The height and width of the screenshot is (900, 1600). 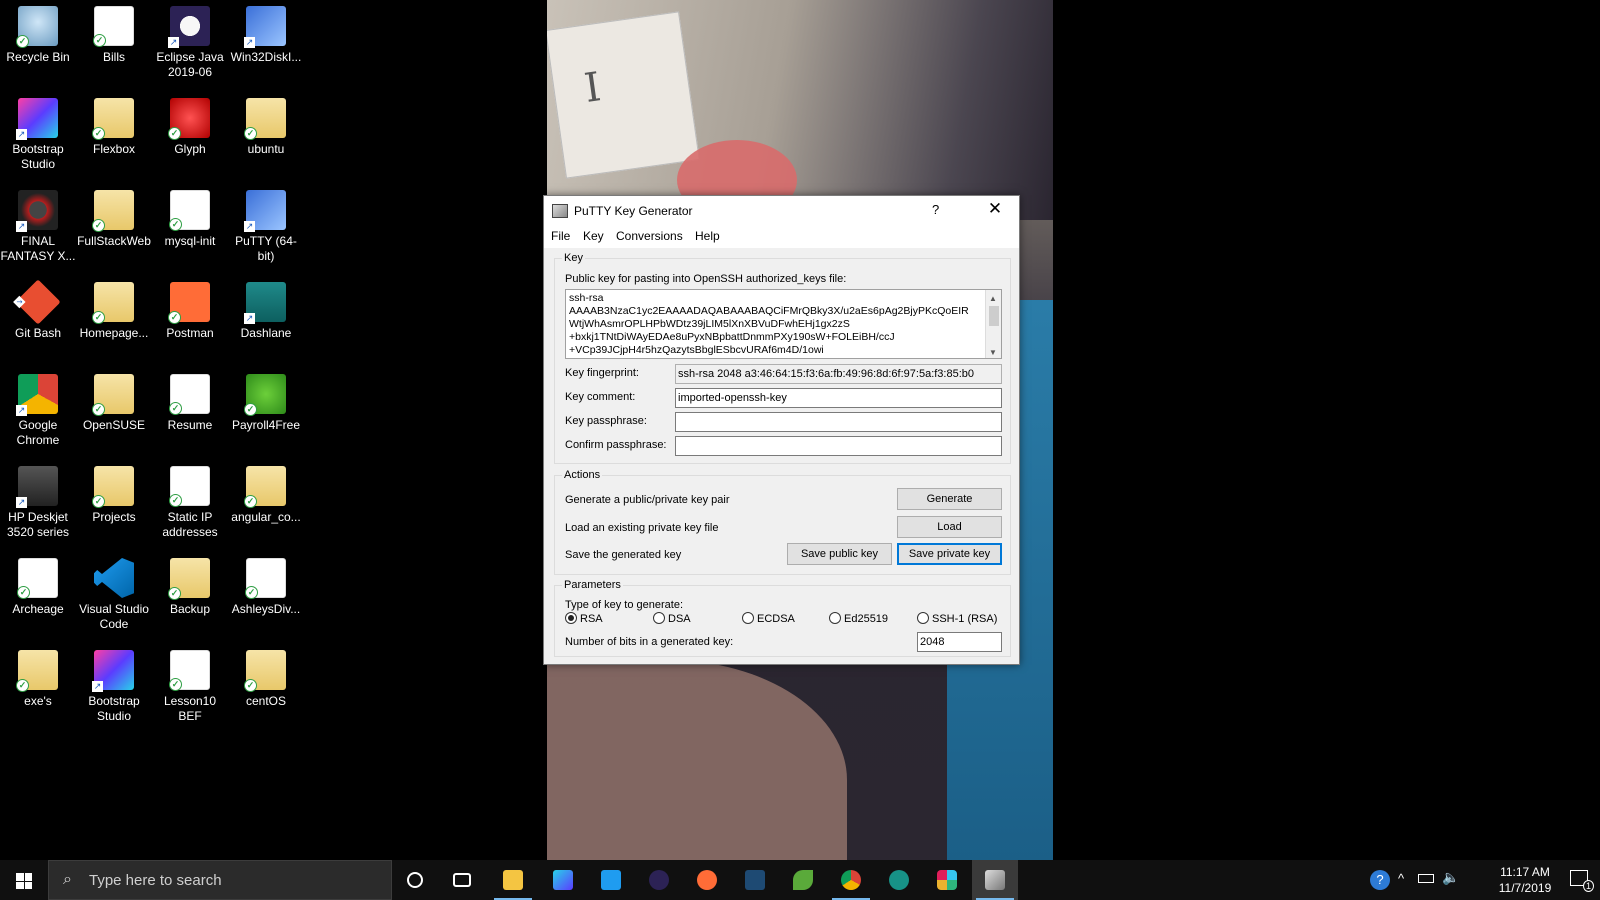 I want to click on scroll-up-icon: ▲, so click(x=993, y=298).